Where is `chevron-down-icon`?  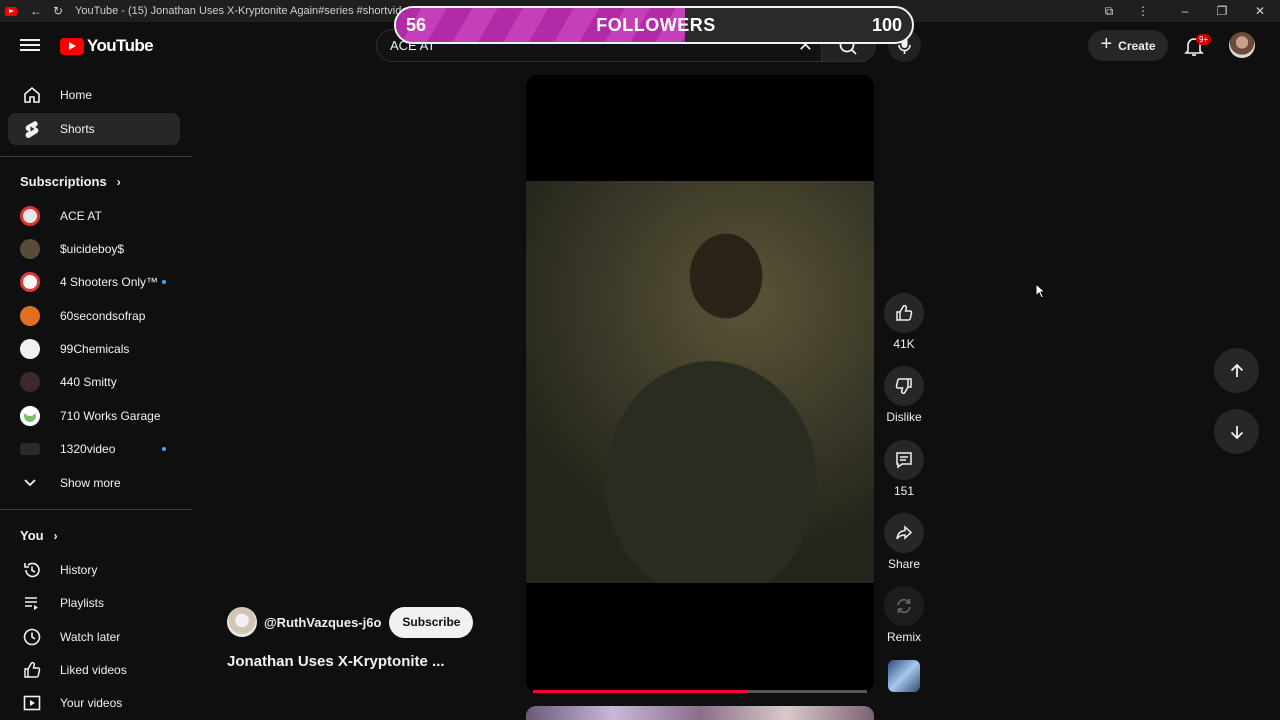 chevron-down-icon is located at coordinates (30, 483).